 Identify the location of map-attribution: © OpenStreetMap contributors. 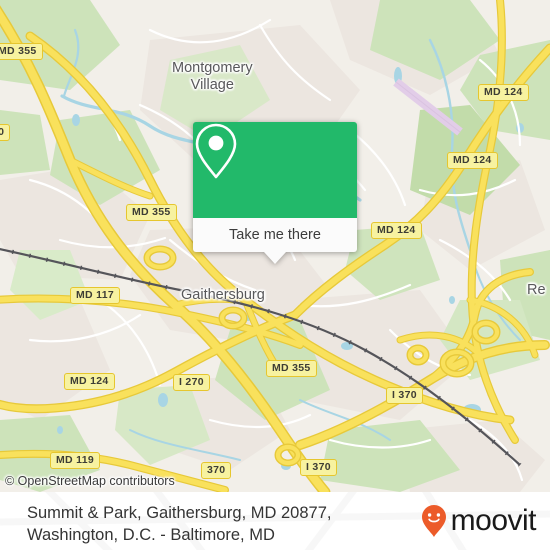
(90, 481).